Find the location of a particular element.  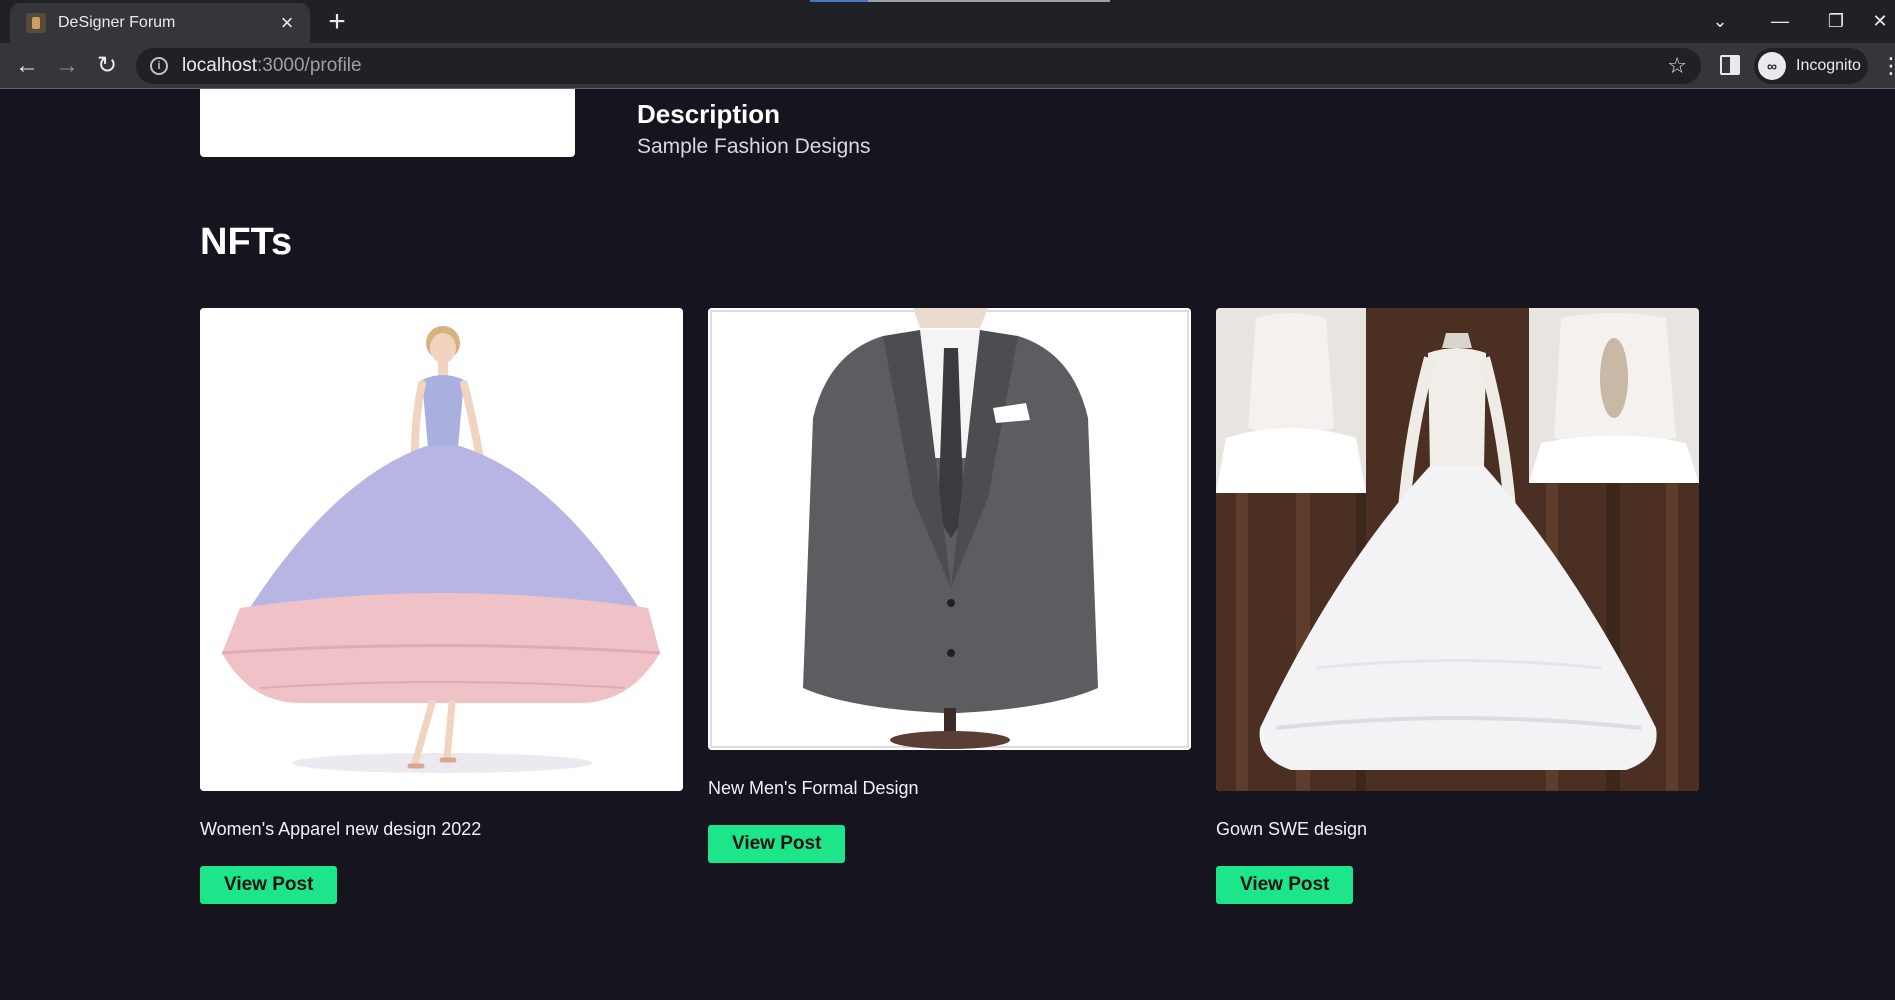

description-text: Sample Fashion Designs is located at coordinates (754, 146).